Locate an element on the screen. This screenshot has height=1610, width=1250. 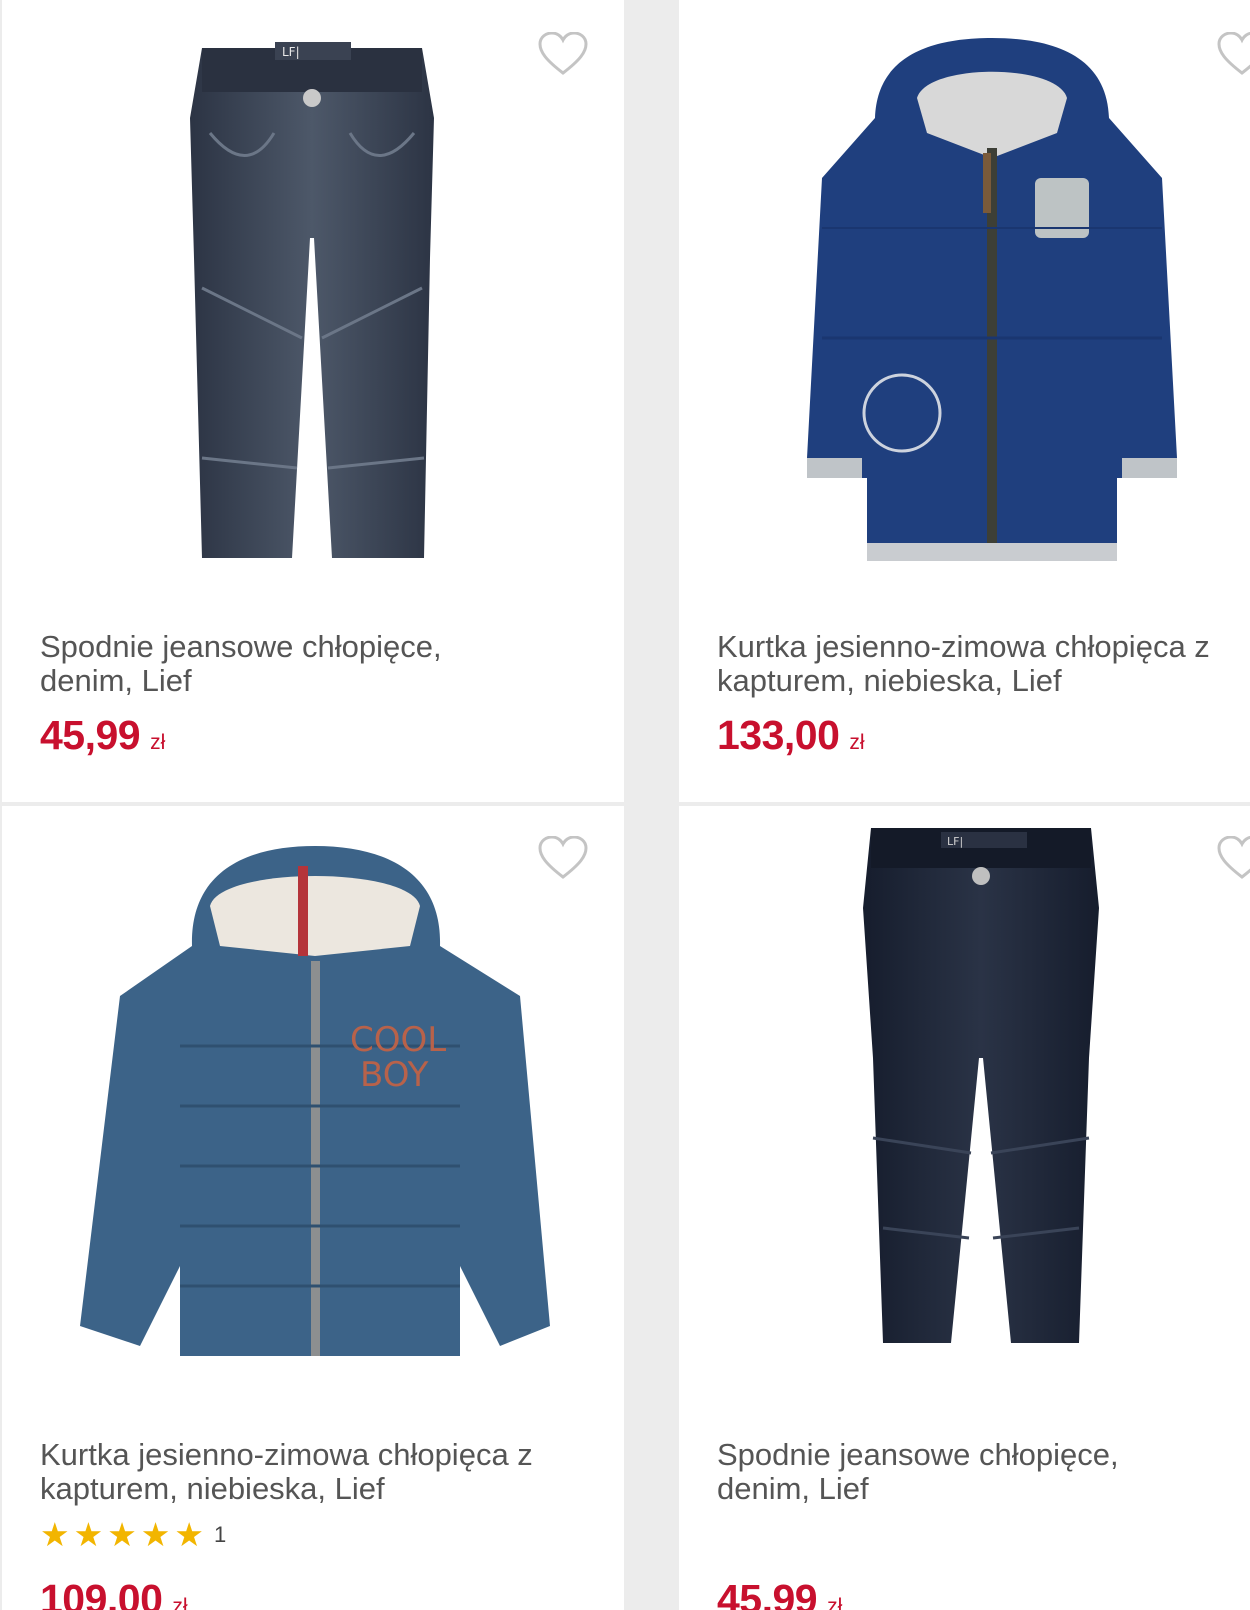
product-image: COOL BOY is located at coordinates (315, 1108).